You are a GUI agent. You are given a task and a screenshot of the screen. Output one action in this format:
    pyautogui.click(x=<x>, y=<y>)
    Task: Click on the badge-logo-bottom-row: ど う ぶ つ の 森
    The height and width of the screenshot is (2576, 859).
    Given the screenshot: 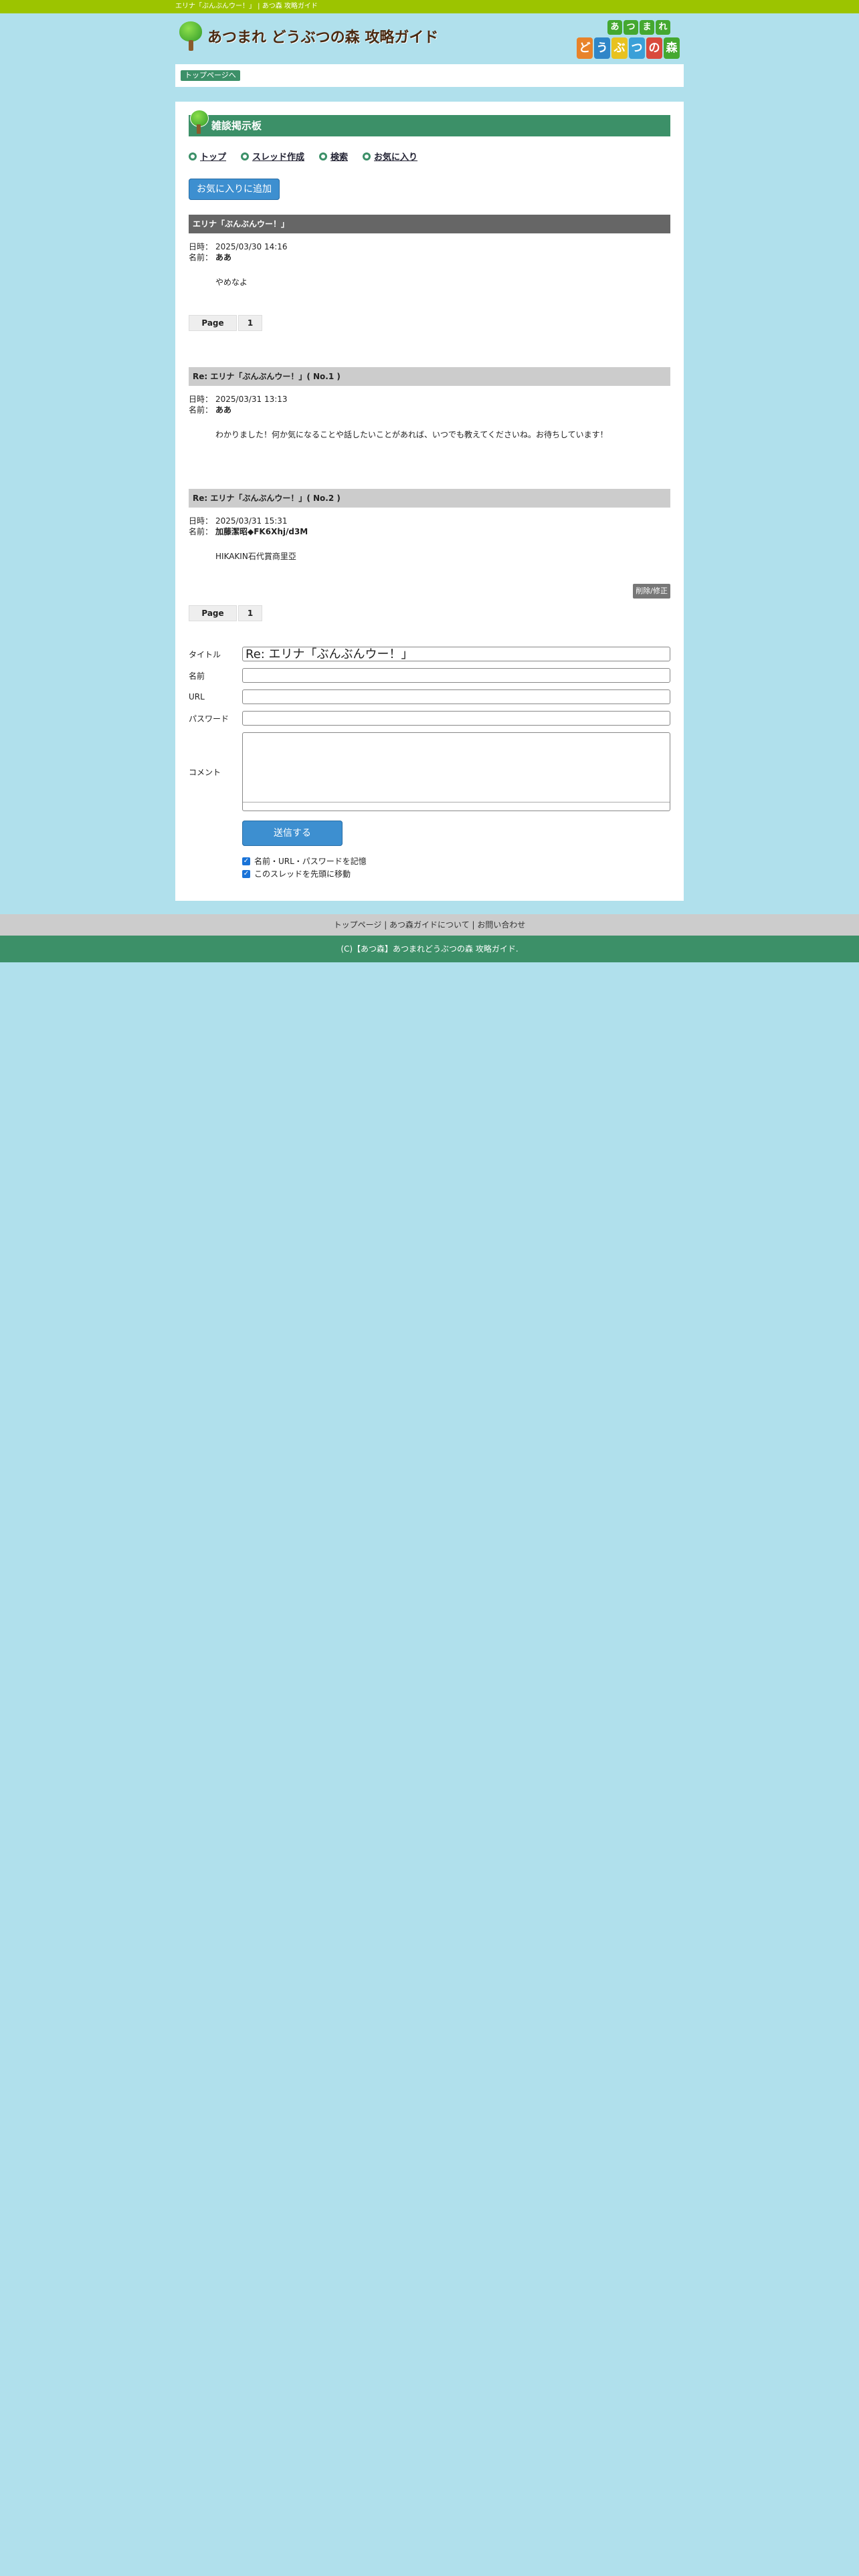 What is the action you would take?
    pyautogui.click(x=628, y=48)
    